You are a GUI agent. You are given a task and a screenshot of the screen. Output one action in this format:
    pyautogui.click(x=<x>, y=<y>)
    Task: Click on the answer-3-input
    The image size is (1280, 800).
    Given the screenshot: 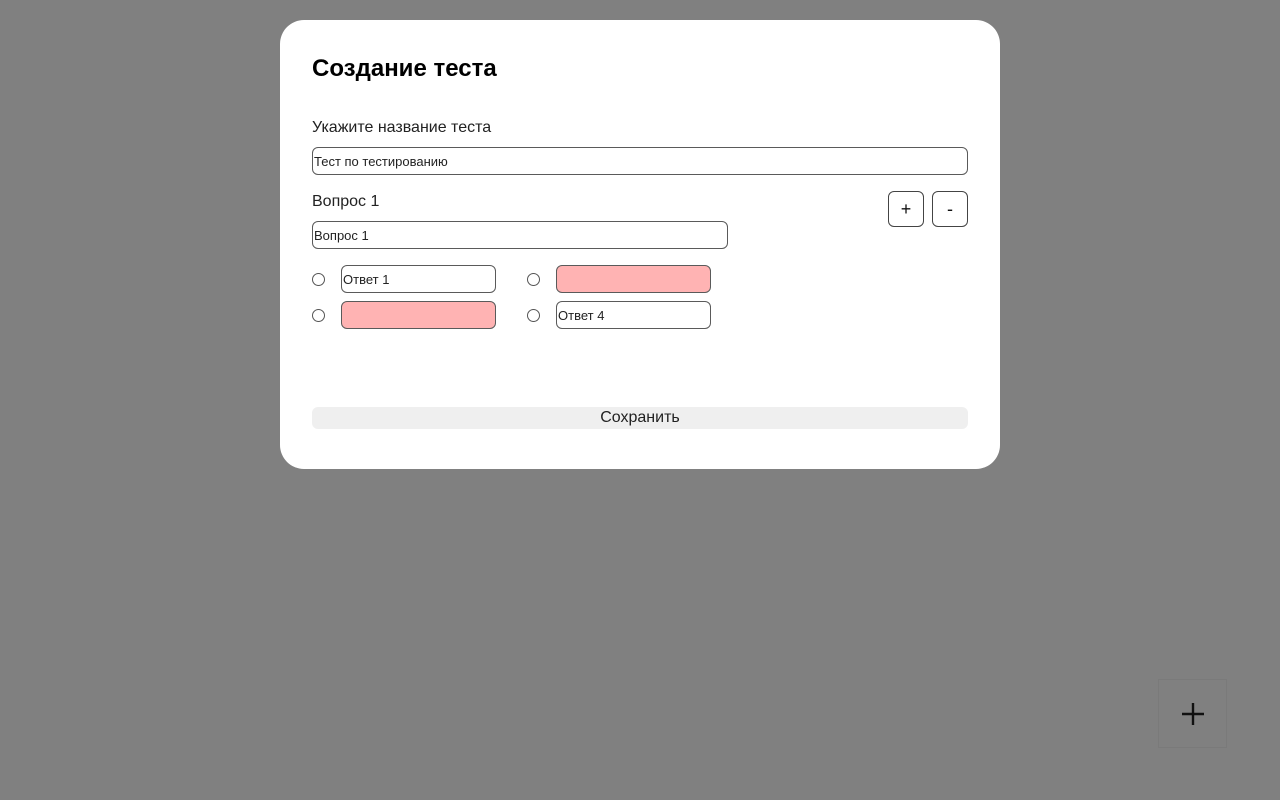 What is the action you would take?
    pyautogui.click(x=418, y=315)
    